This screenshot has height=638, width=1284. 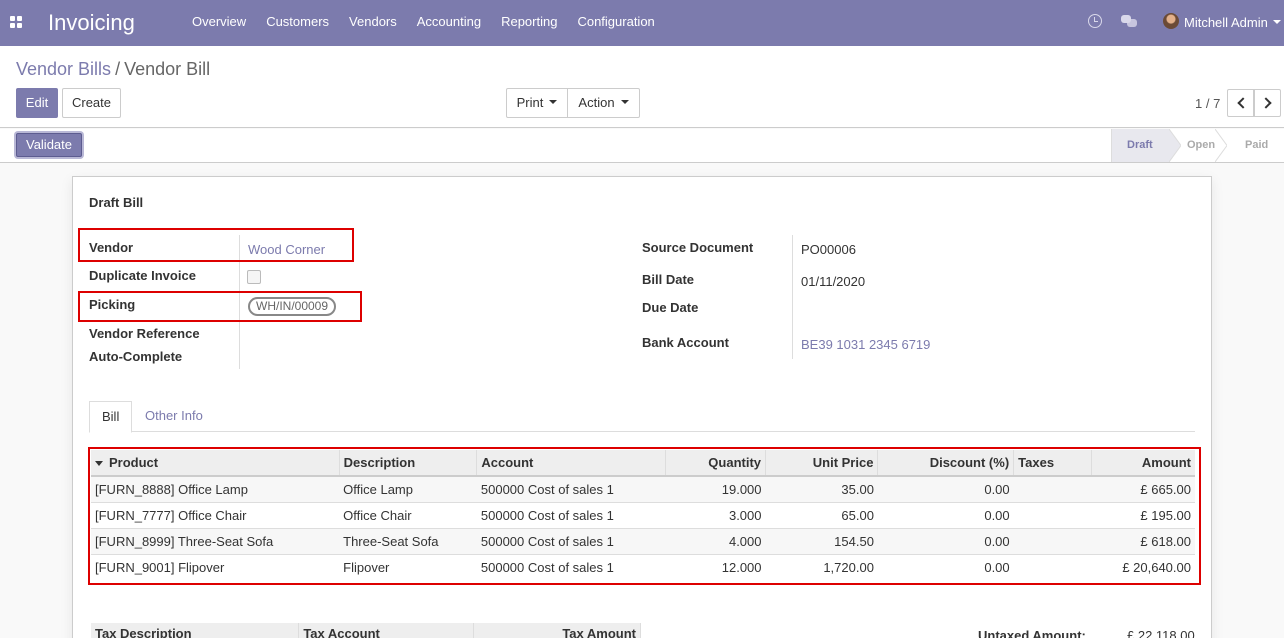 I want to click on duplicate-invoice-label: Duplicate Invoice, so click(x=142, y=275).